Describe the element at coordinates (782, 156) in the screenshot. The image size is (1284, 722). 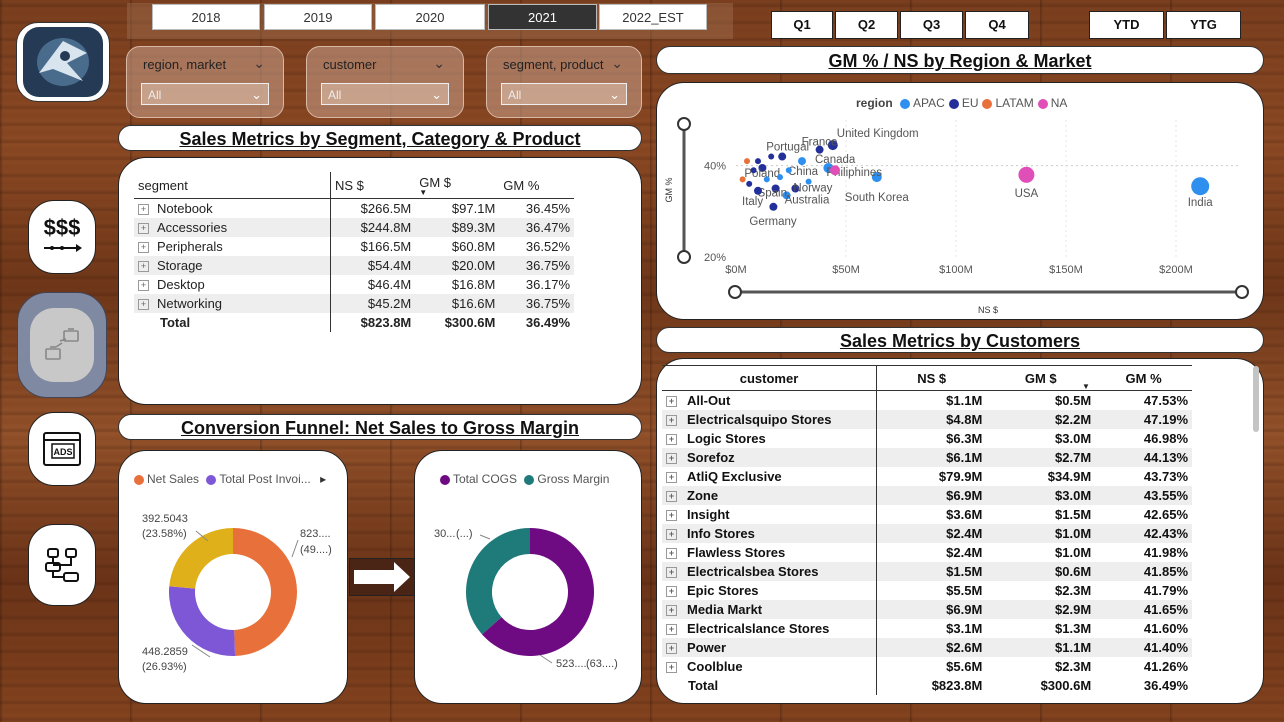
I see `scatter-point-portugal` at that location.